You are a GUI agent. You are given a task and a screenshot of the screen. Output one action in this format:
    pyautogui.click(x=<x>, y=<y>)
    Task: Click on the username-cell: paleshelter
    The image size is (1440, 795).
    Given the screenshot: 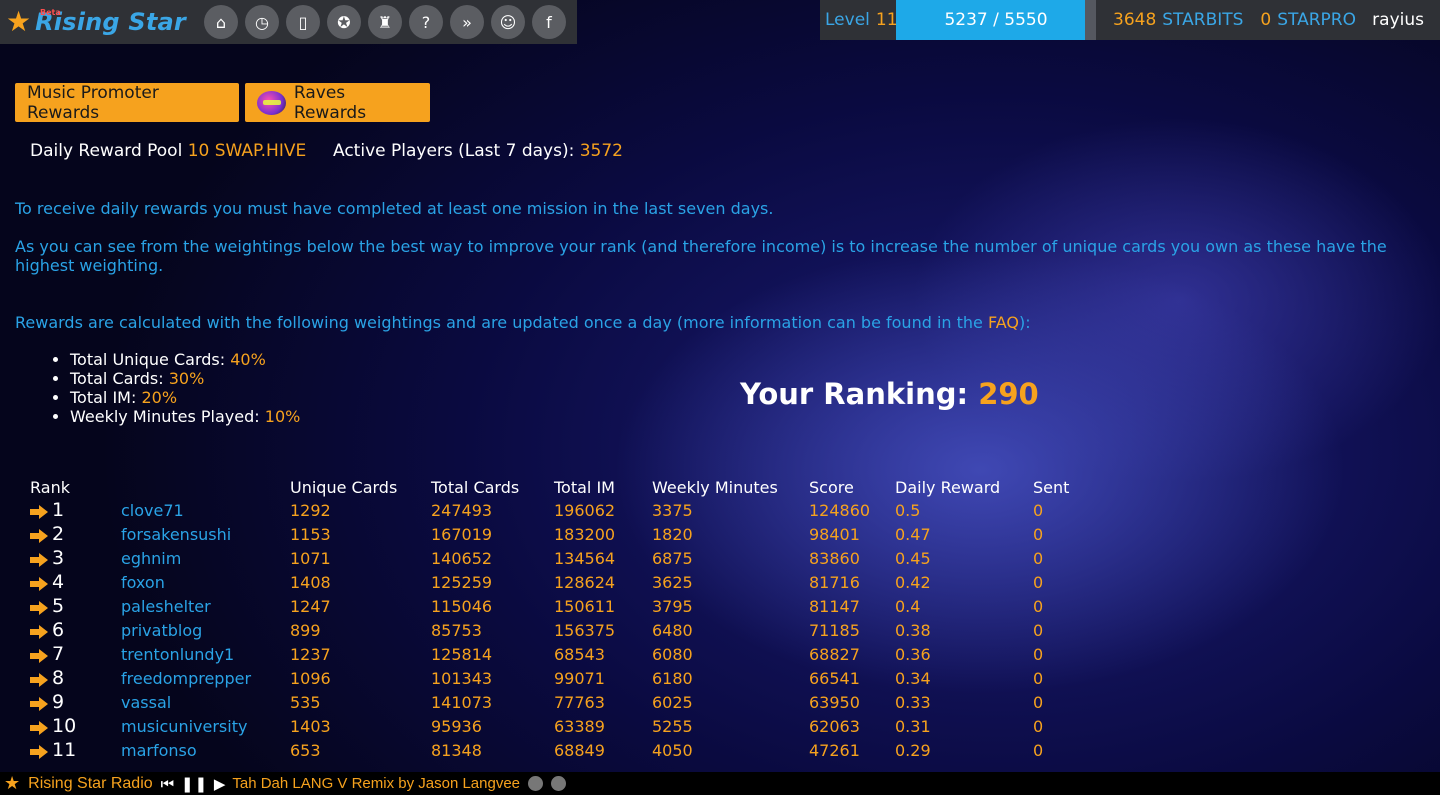 What is the action you would take?
    pyautogui.click(x=166, y=607)
    